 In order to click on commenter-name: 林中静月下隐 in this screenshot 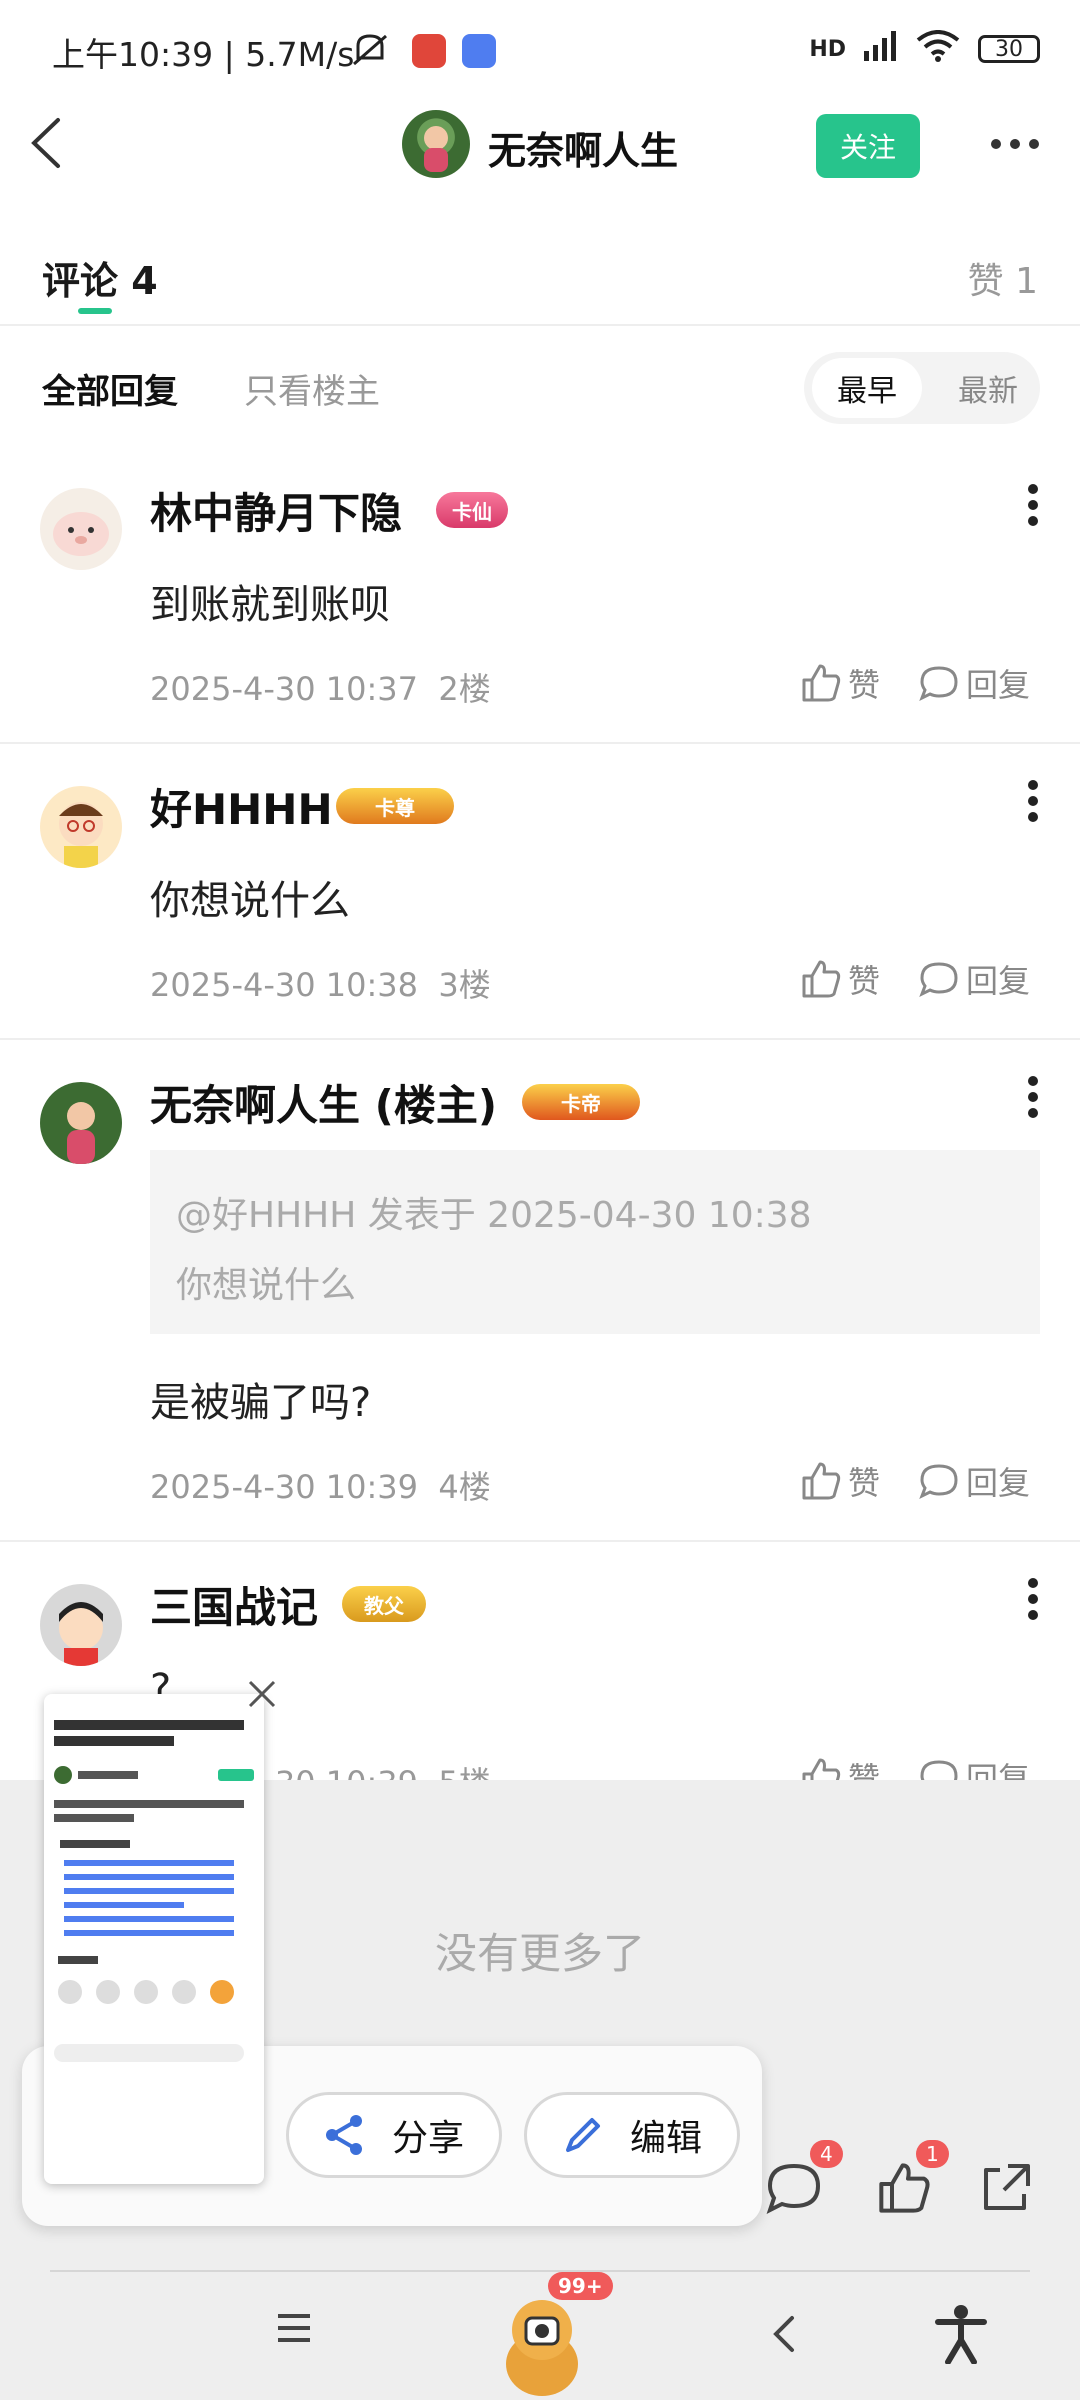, I will do `click(276, 510)`.